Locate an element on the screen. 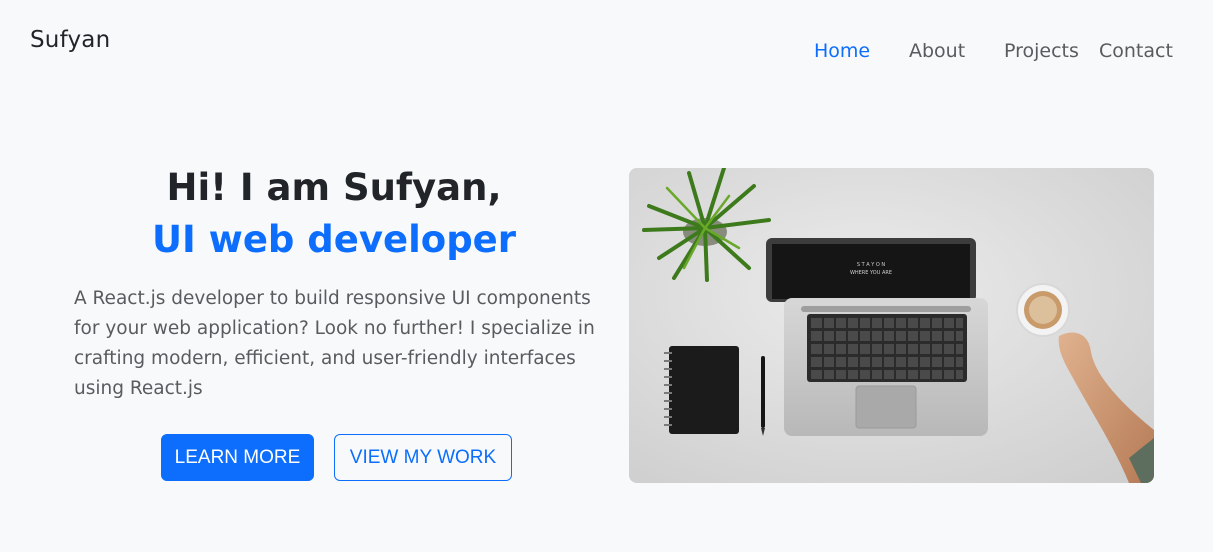 The width and height of the screenshot is (1213, 552). nav-link-projects: Projects is located at coordinates (1041, 51).